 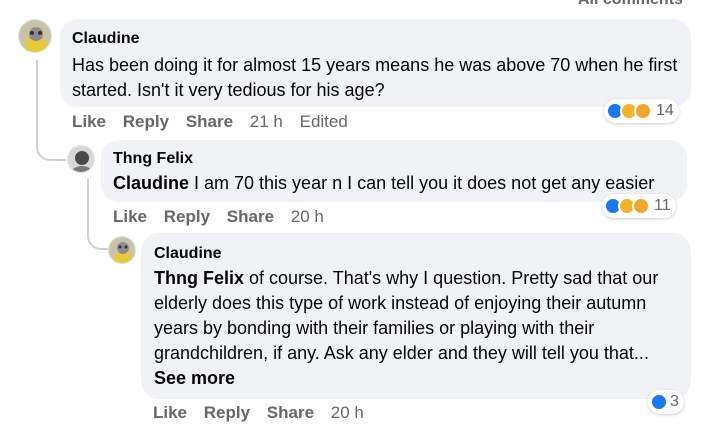 What do you see at coordinates (662, 205) in the screenshot?
I see `reaction-count: 11` at bounding box center [662, 205].